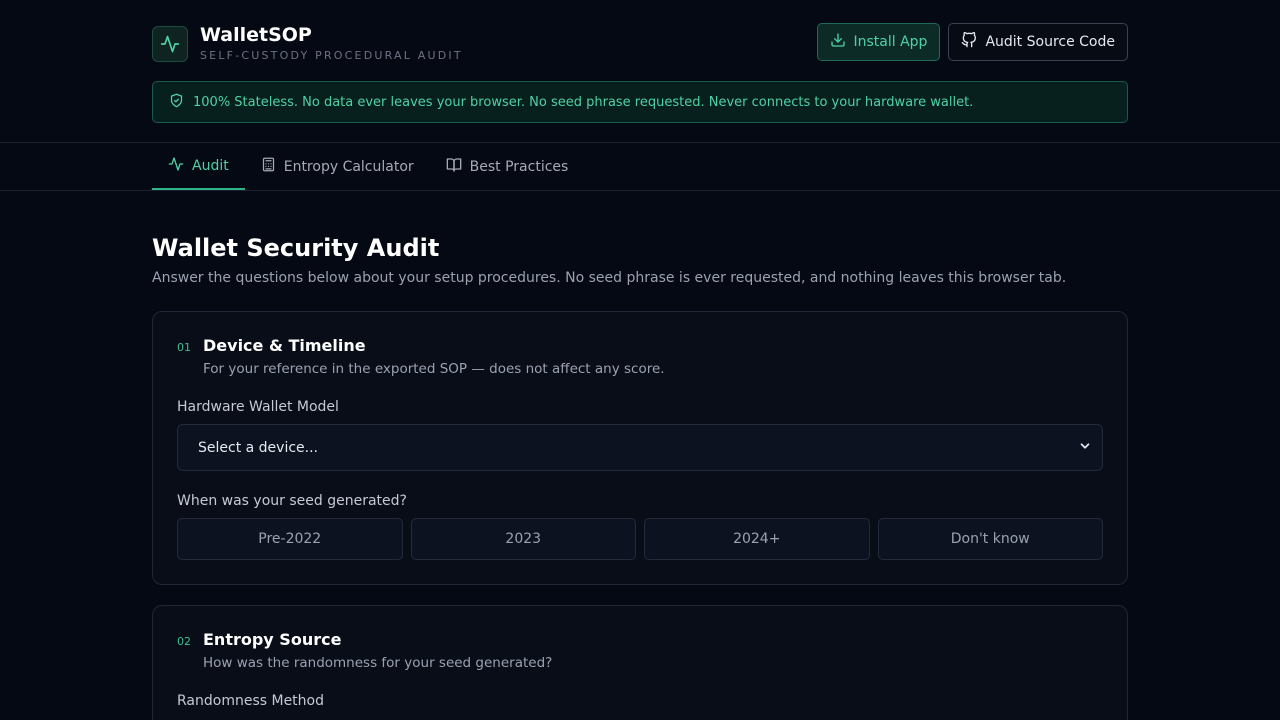 Image resolution: width=1280 pixels, height=720 pixels. Describe the element at coordinates (210, 165) in the screenshot. I see `tab-audit-label: Audit` at that location.